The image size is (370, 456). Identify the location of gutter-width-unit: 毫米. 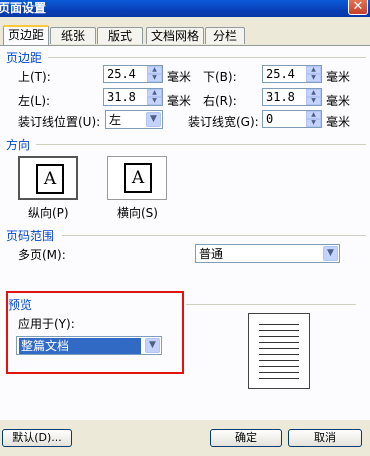
(338, 122).